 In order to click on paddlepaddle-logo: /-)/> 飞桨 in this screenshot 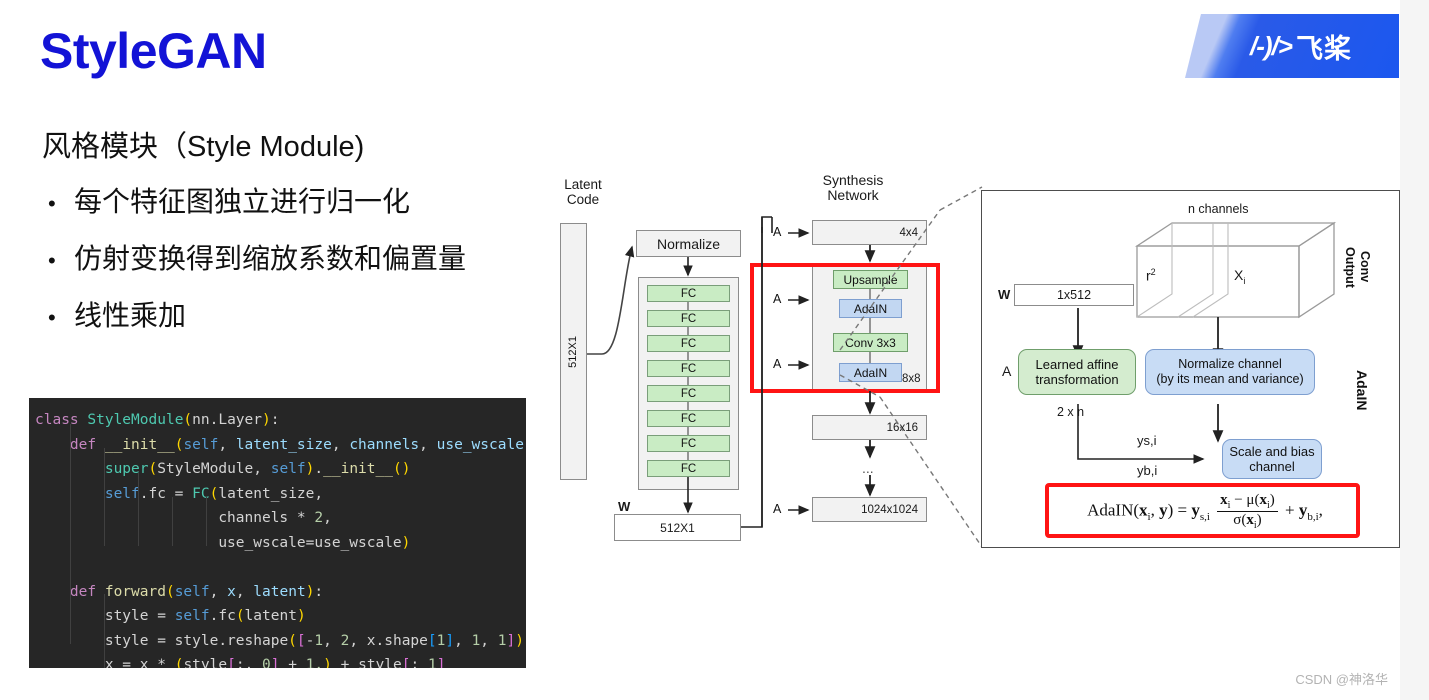, I will do `click(1292, 46)`.